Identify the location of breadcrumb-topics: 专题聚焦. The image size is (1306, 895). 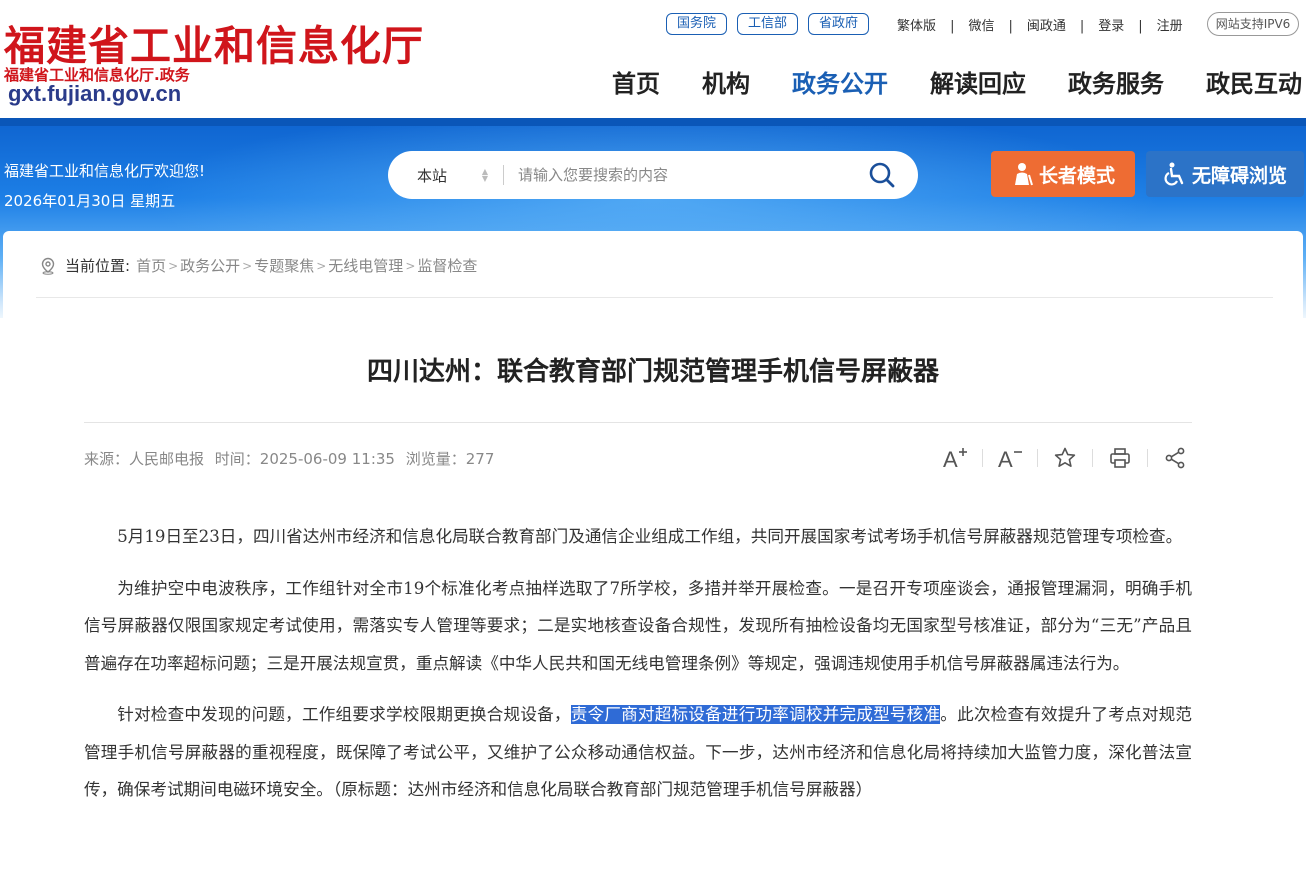
(284, 265).